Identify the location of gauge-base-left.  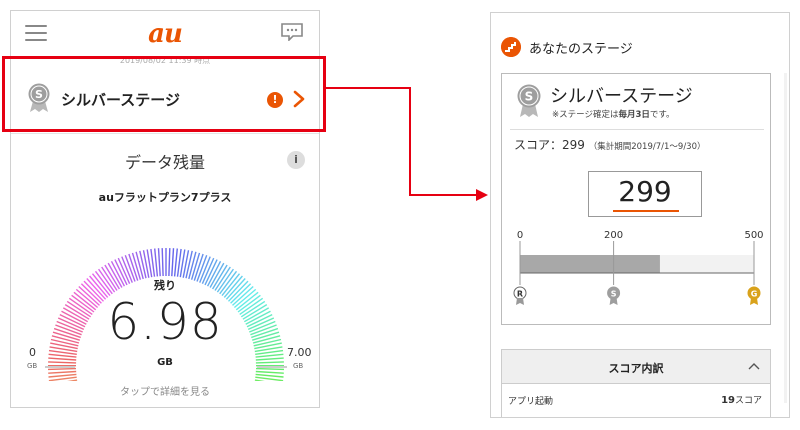
(60, 367).